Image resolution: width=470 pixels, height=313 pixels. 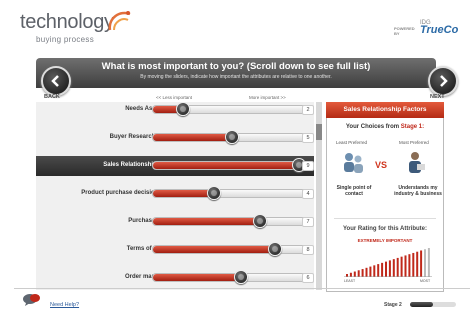 What do you see at coordinates (352, 142) in the screenshot?
I see `least-preferred-label: Least Preferred` at bounding box center [352, 142].